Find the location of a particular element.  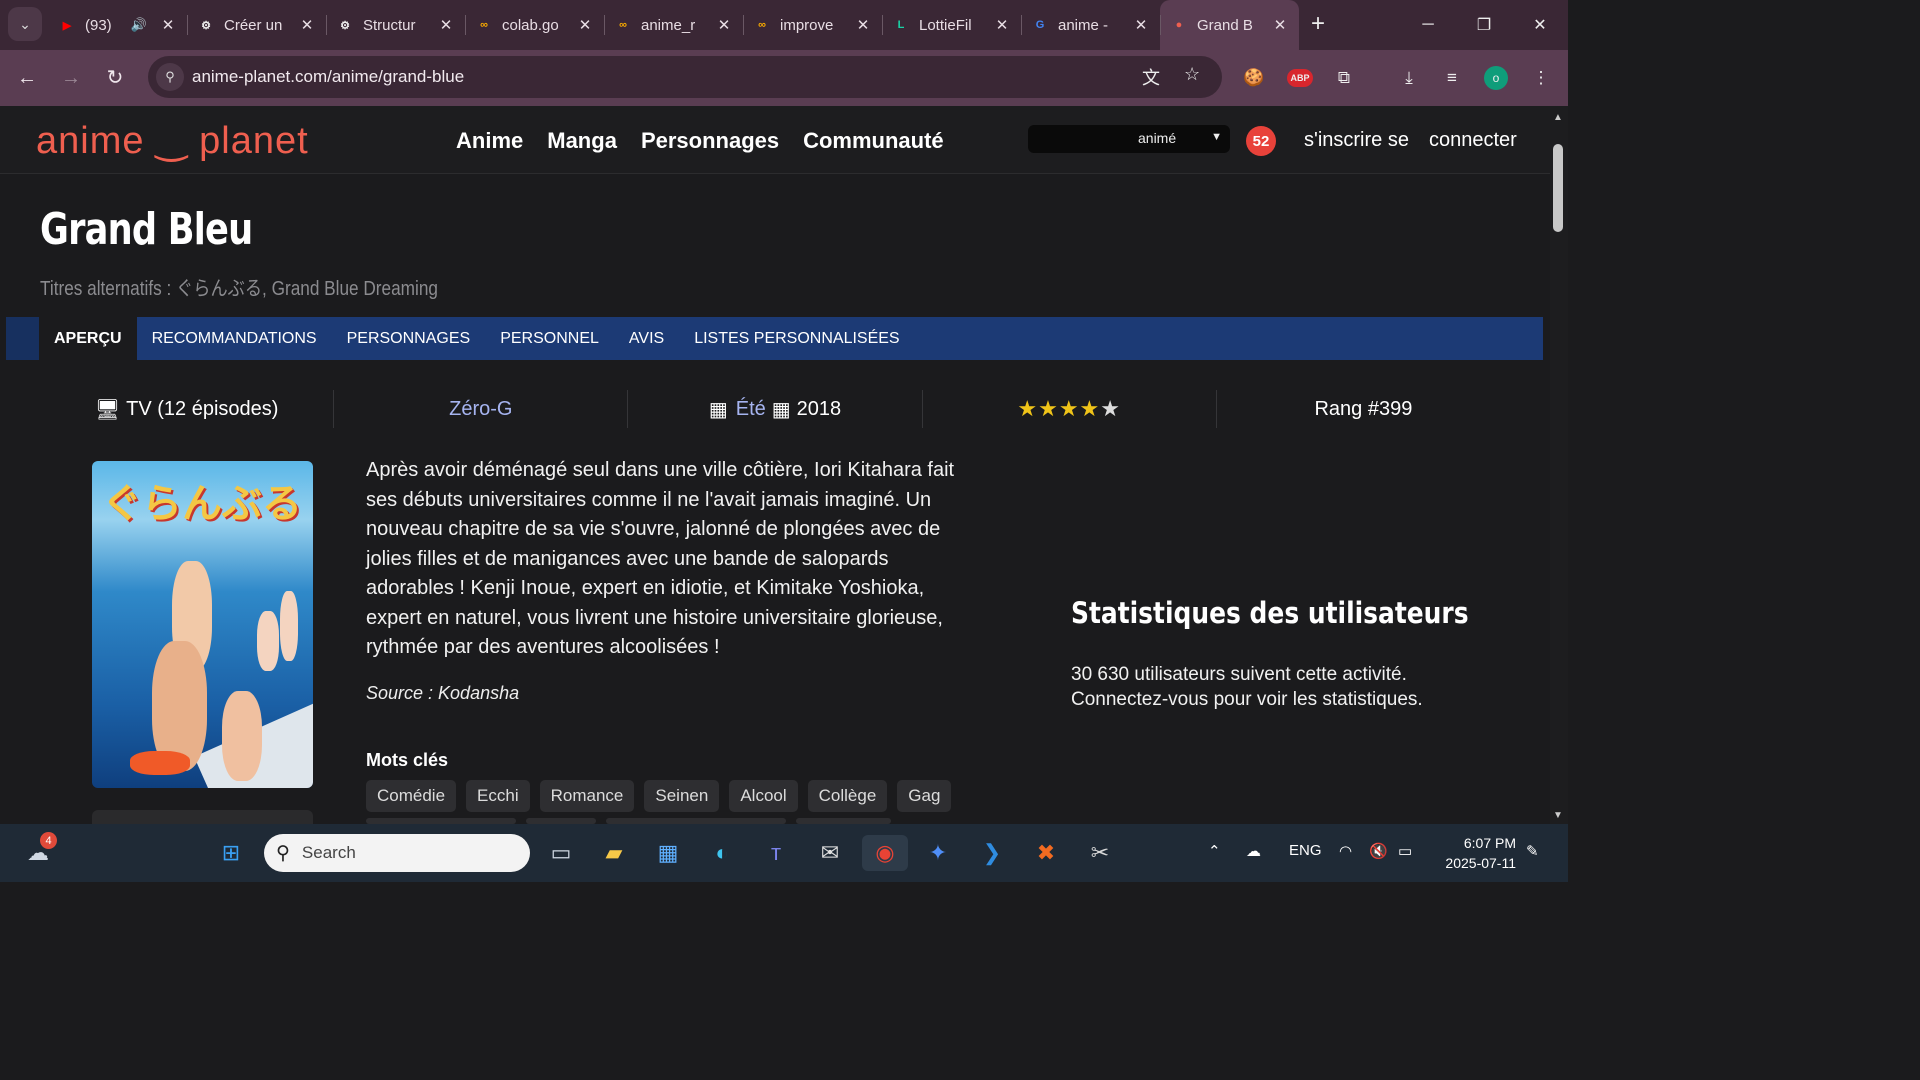

subnav-spacer is located at coordinates (22, 338).